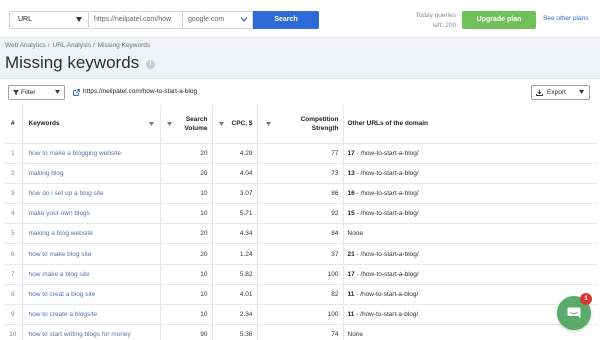 The width and height of the screenshot is (600, 340). Describe the element at coordinates (91, 295) in the screenshot. I see `keyword-link: how to creat a blog site` at that location.